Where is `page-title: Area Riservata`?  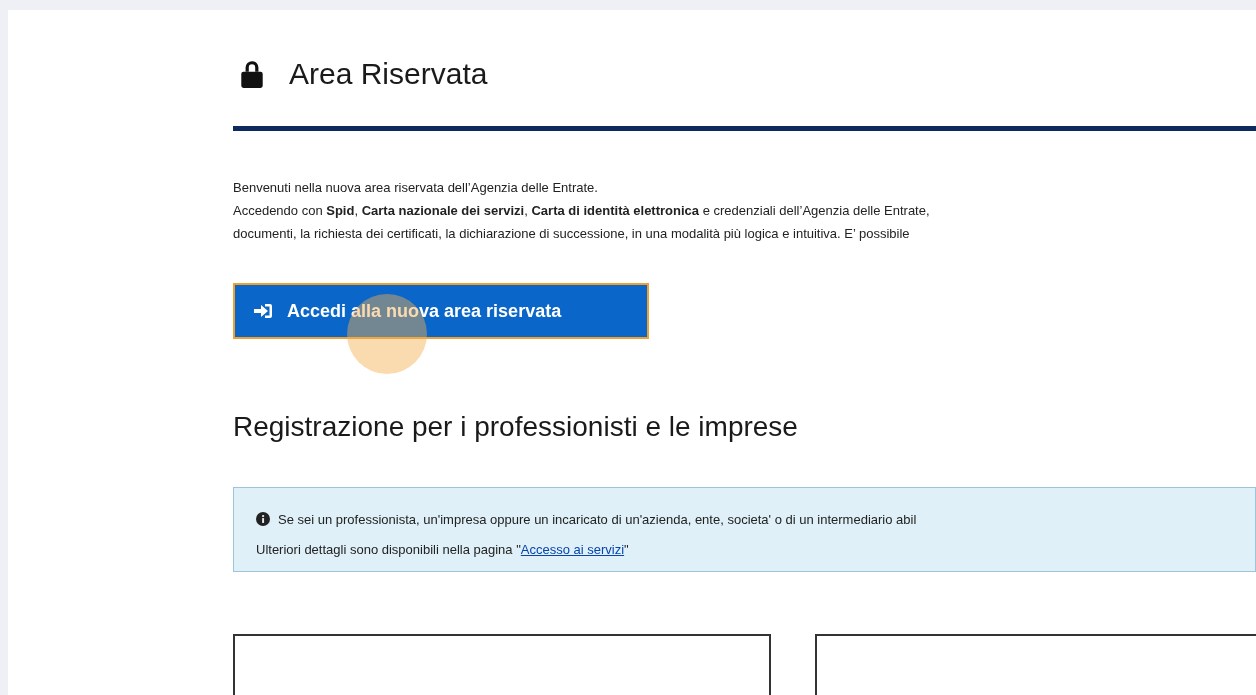 page-title: Area Riservata is located at coordinates (388, 74).